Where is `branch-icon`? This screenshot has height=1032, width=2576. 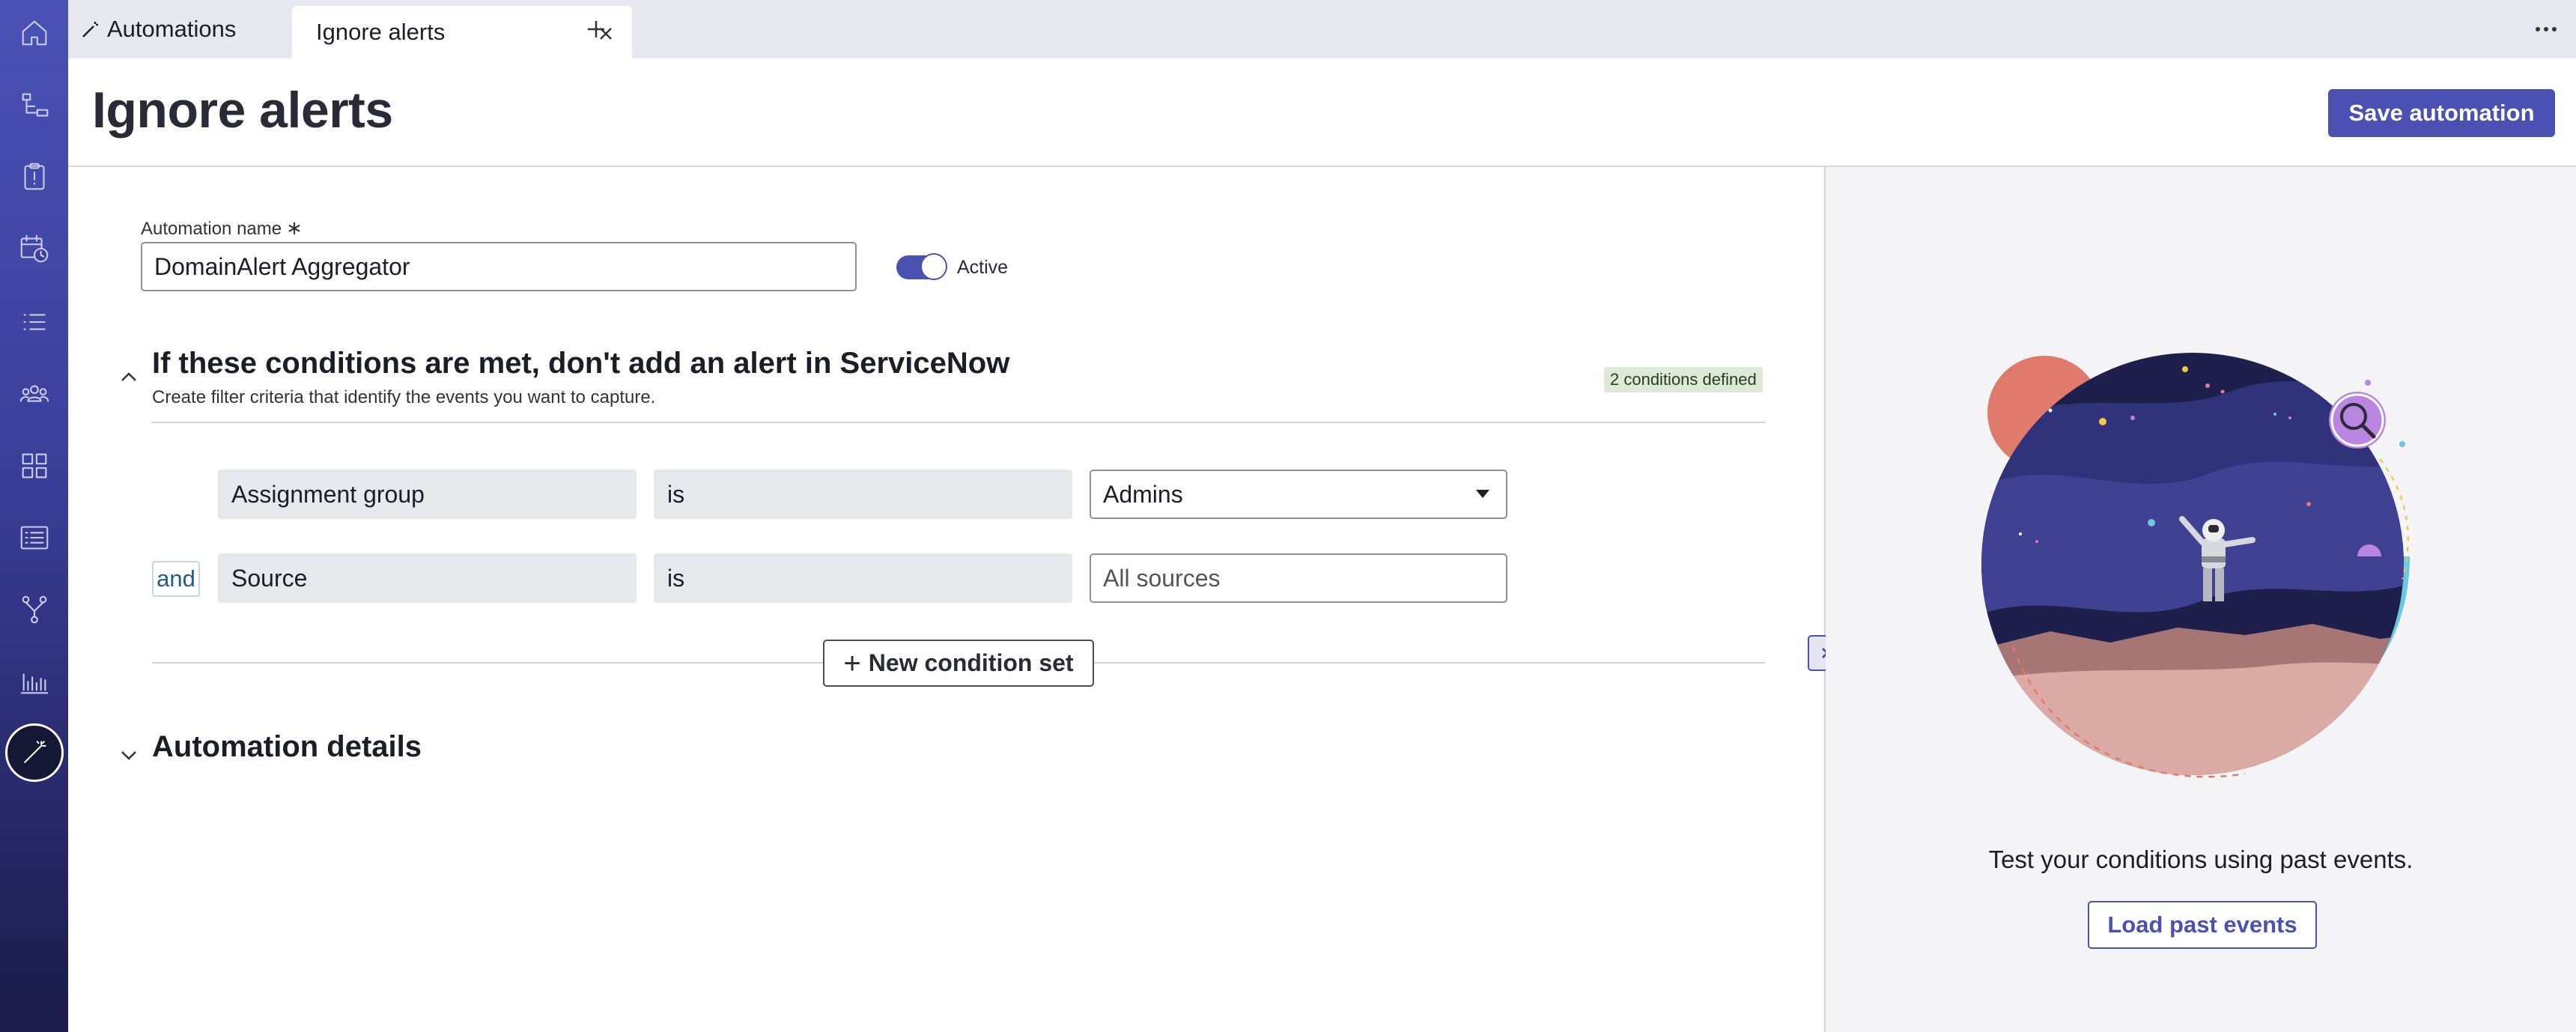
branch-icon is located at coordinates (34, 610).